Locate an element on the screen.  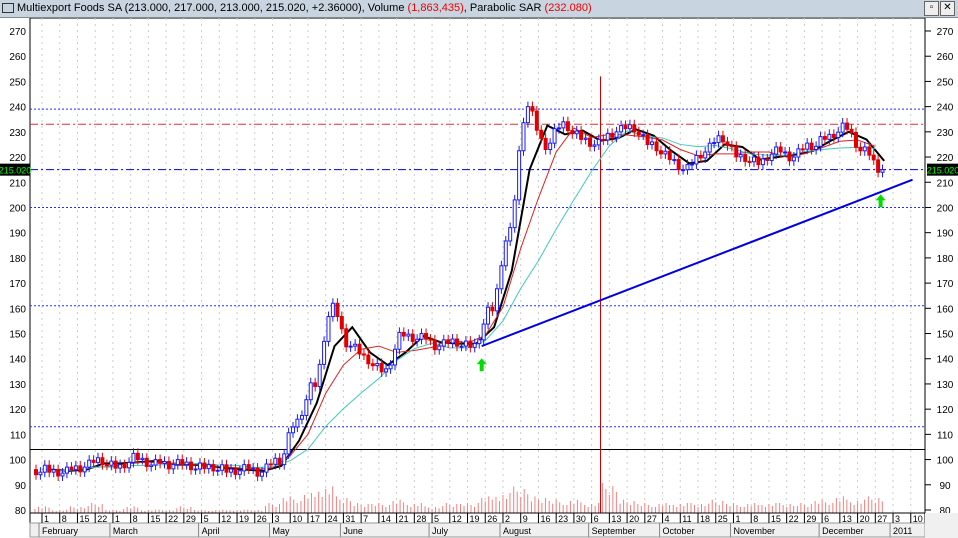
y-tick-label-right: 270 is located at coordinates (945, 32).